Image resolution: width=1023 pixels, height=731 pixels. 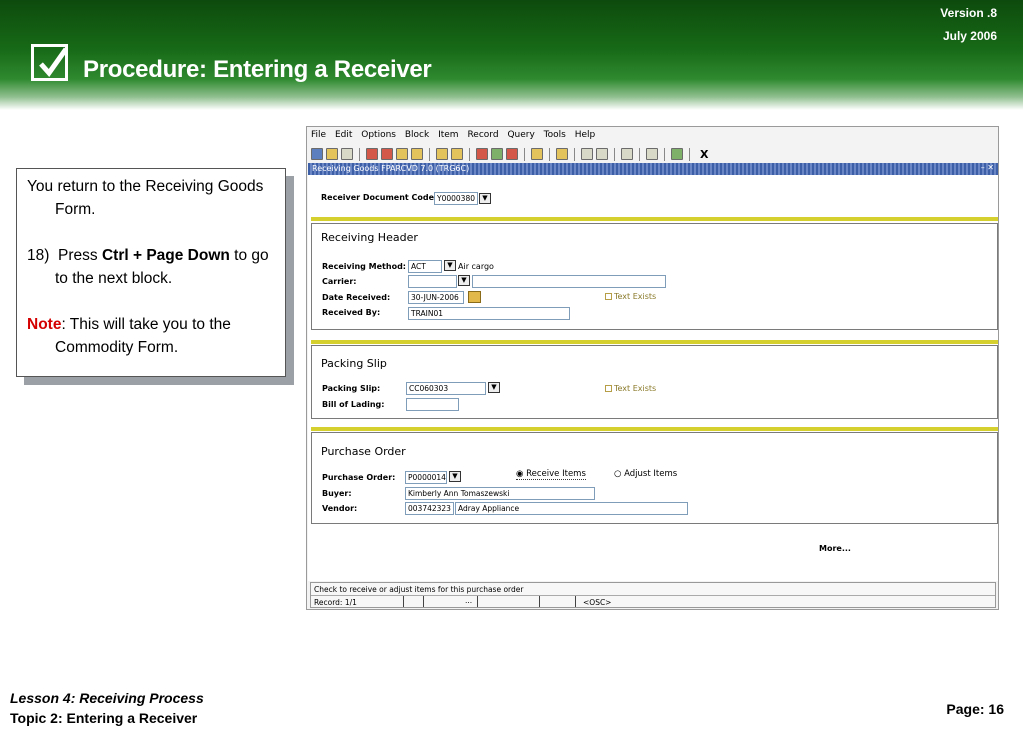 I want to click on vendor-label: Vendor:, so click(x=340, y=508).